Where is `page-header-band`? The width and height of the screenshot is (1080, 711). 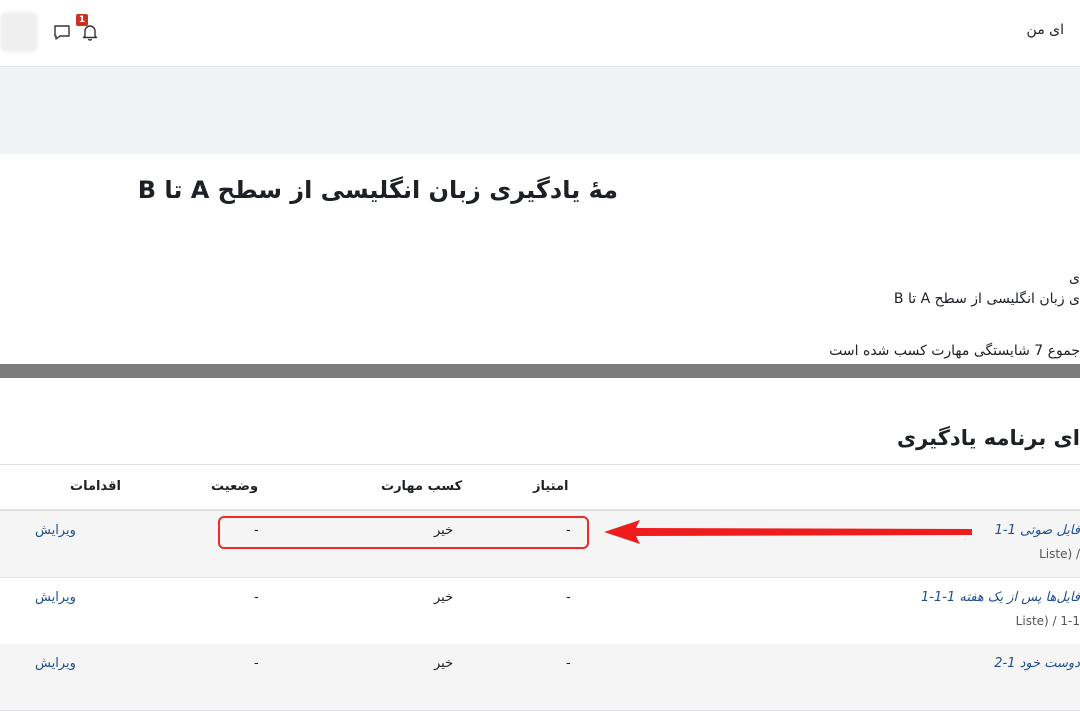 page-header-band is located at coordinates (540, 110).